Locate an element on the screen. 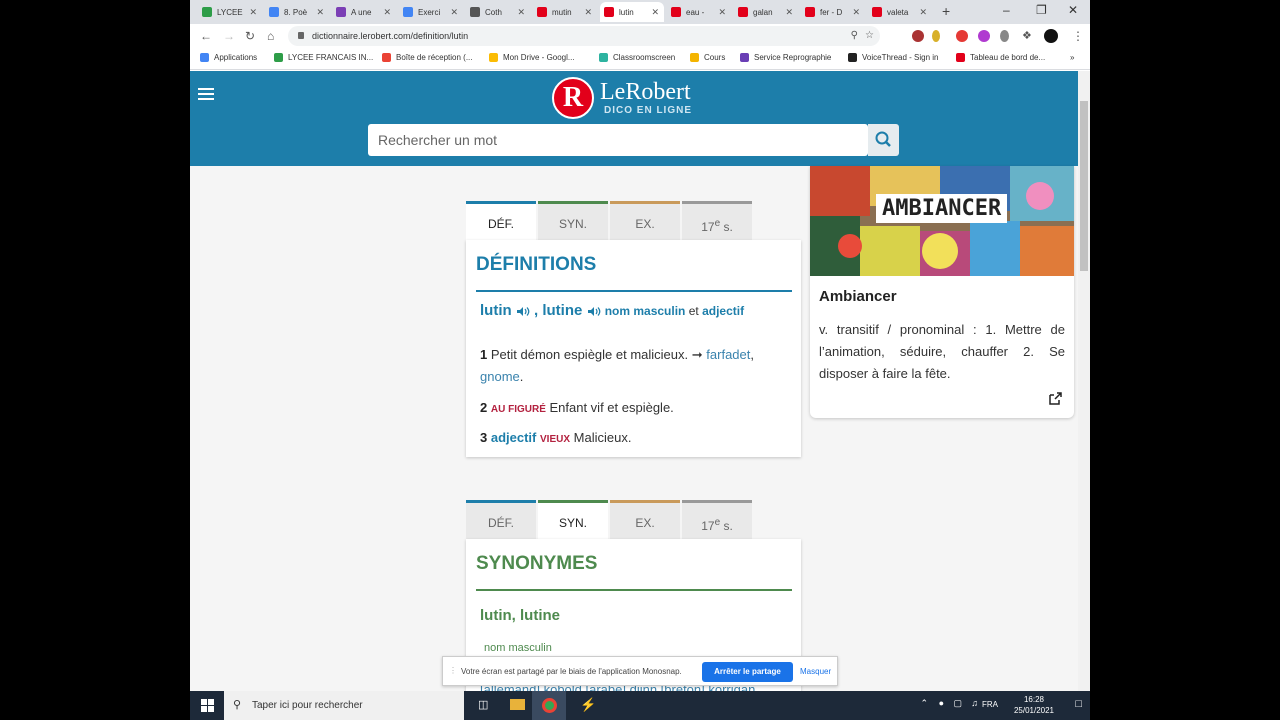 The image size is (1280, 720). hamburger-menu-icon is located at coordinates (206, 94).